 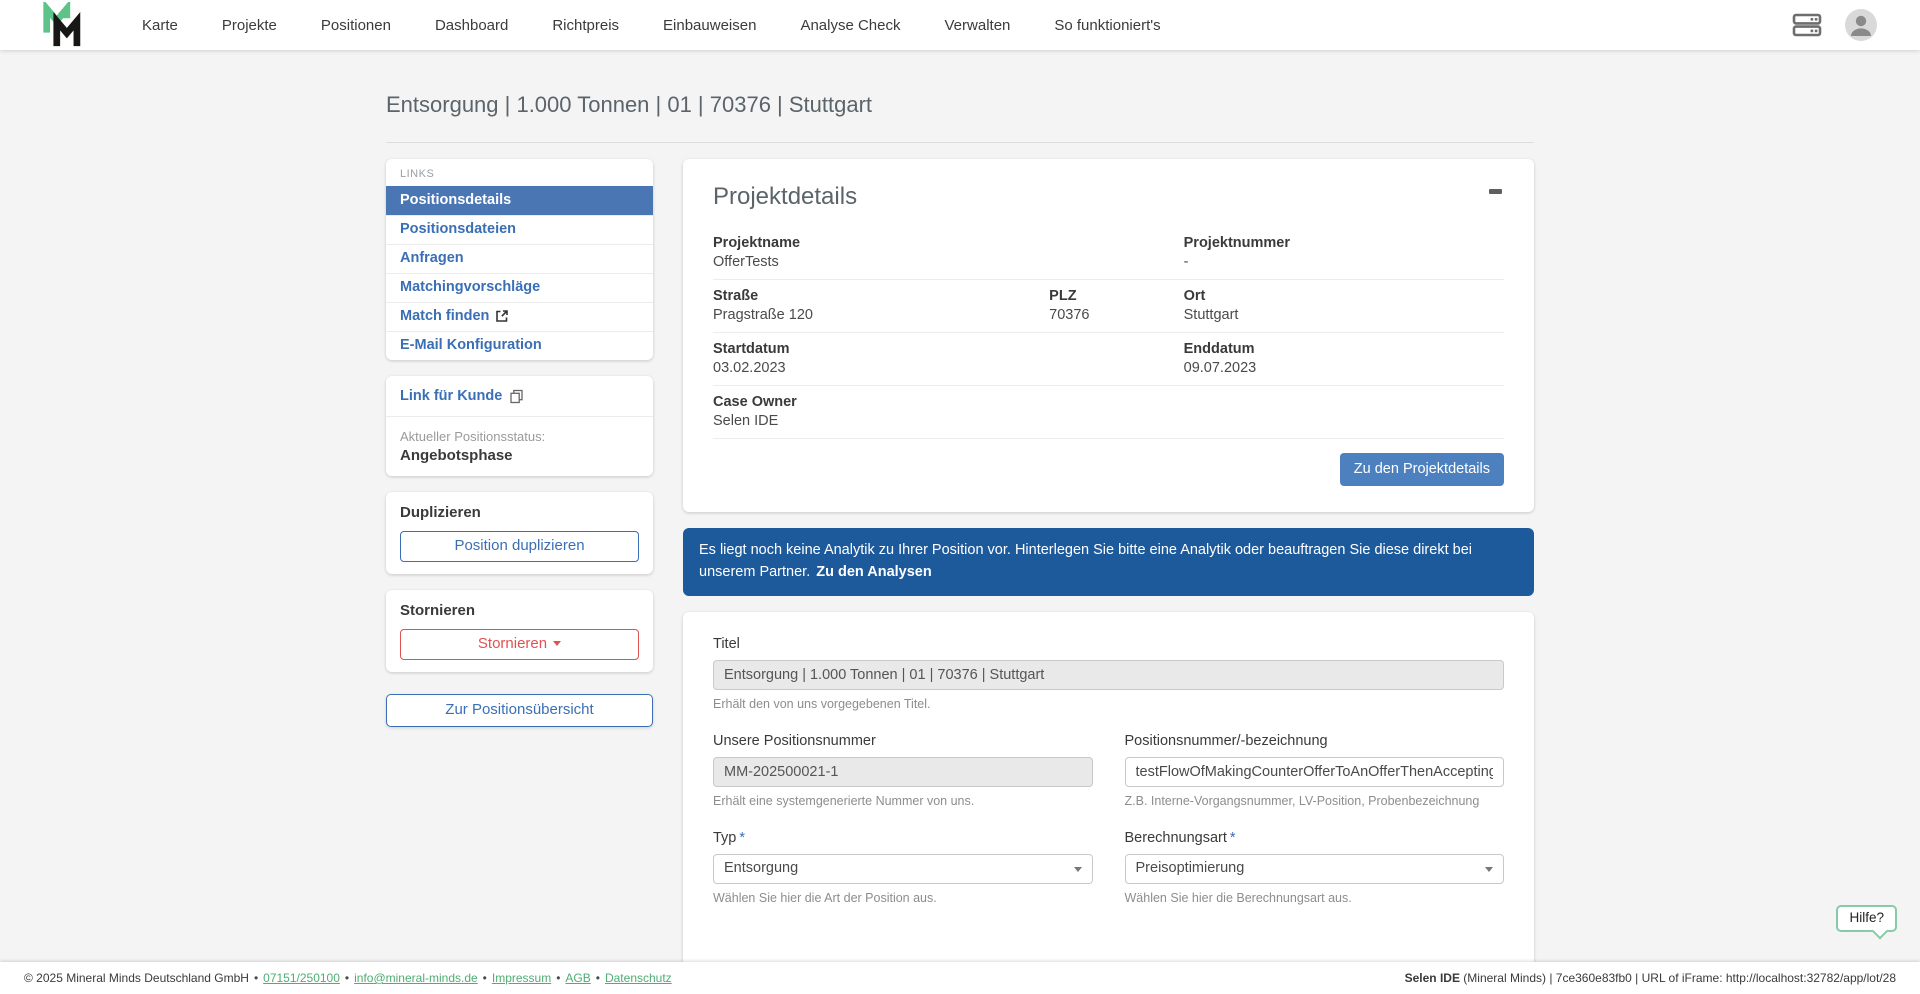 I want to click on copyright-text: © 2025 Mineral Minds Deutschland GmbH, so click(x=136, y=978).